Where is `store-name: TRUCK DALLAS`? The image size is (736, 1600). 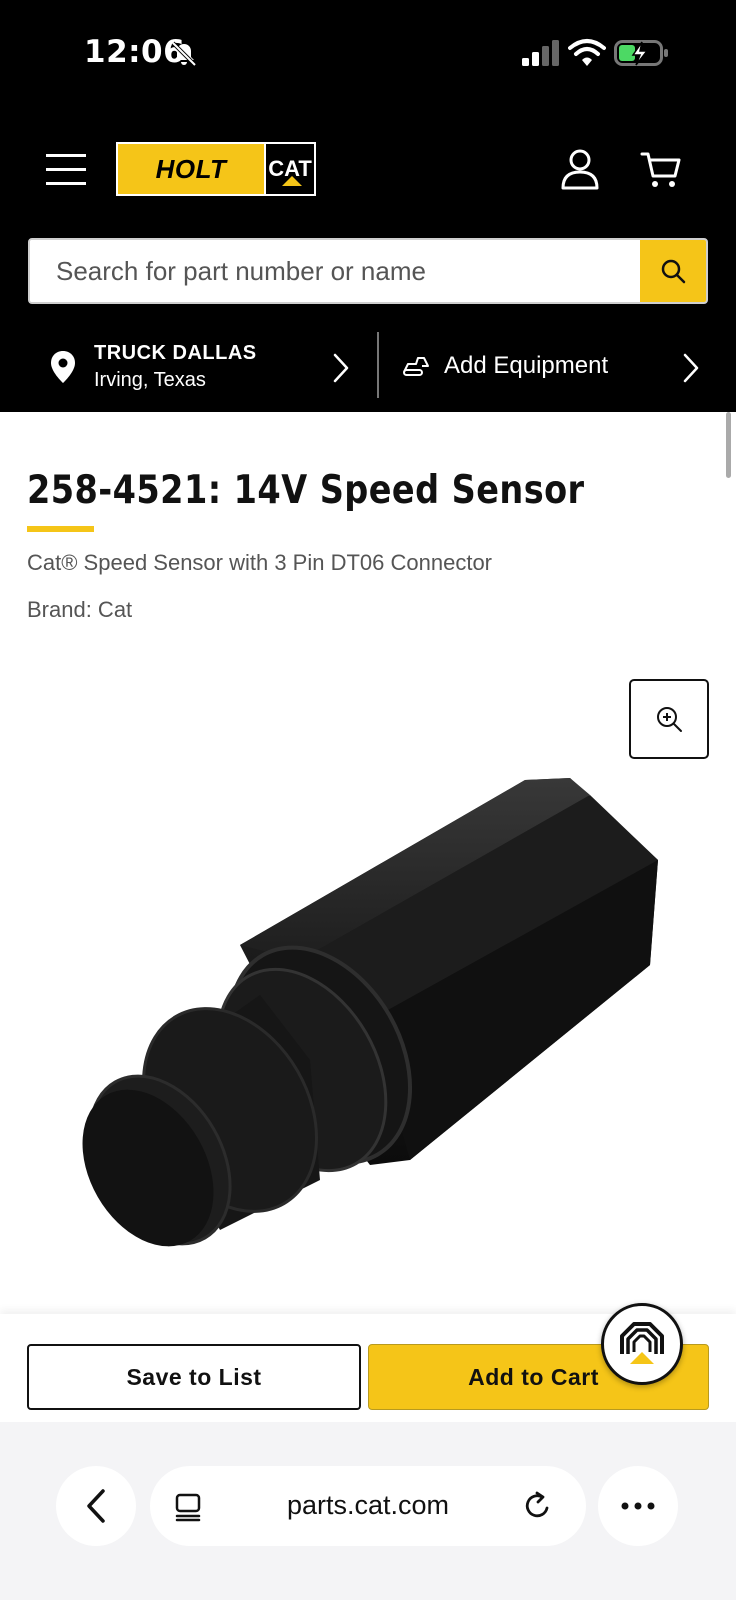 store-name: TRUCK DALLAS is located at coordinates (175, 353).